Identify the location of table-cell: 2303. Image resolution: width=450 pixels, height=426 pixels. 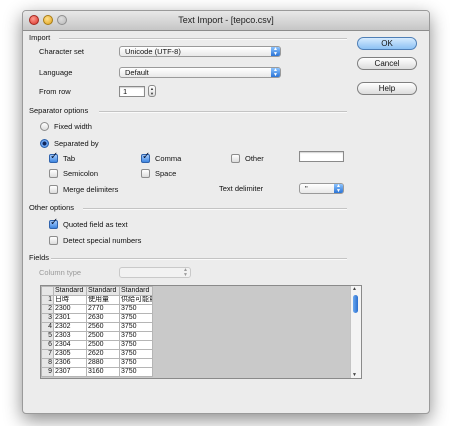
(70, 336).